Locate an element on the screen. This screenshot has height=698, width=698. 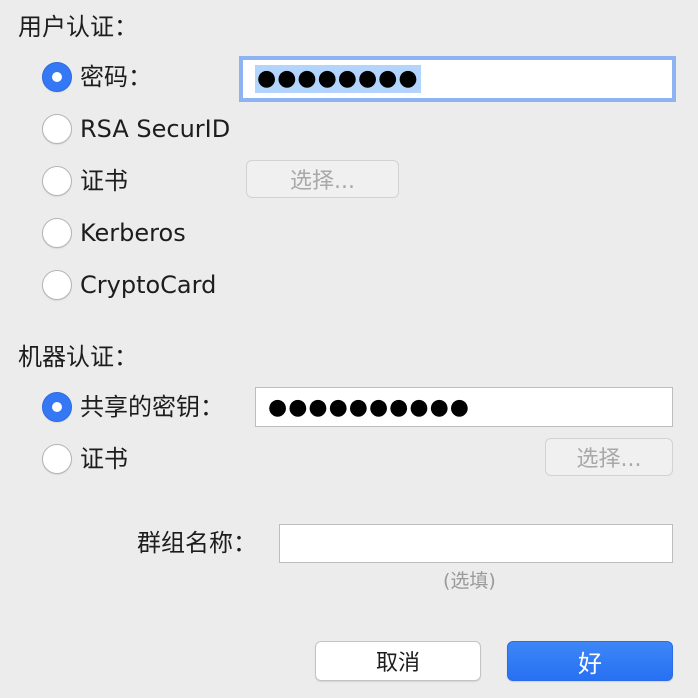
radio-password: 密码： is located at coordinates (97, 77).